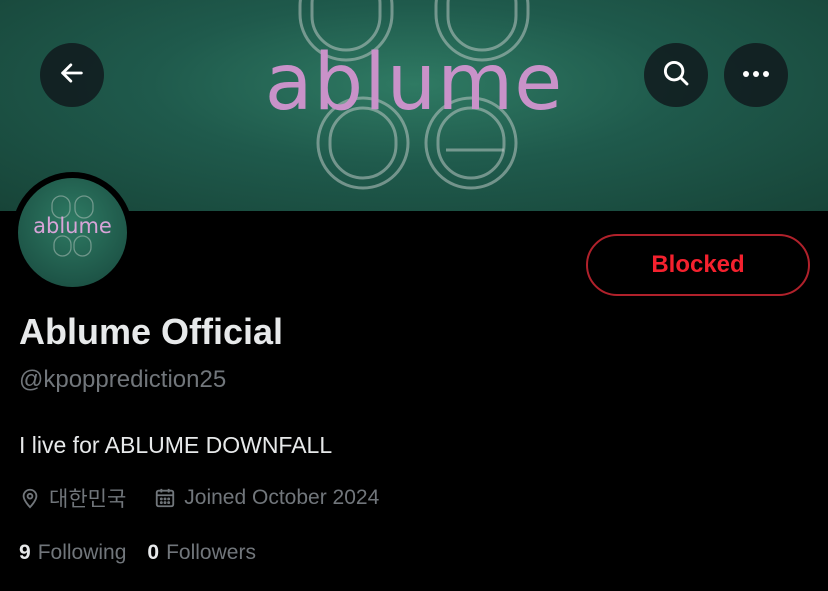 The height and width of the screenshot is (591, 828). What do you see at coordinates (123, 379) in the screenshot?
I see `user-handle: @kpopprediction25` at bounding box center [123, 379].